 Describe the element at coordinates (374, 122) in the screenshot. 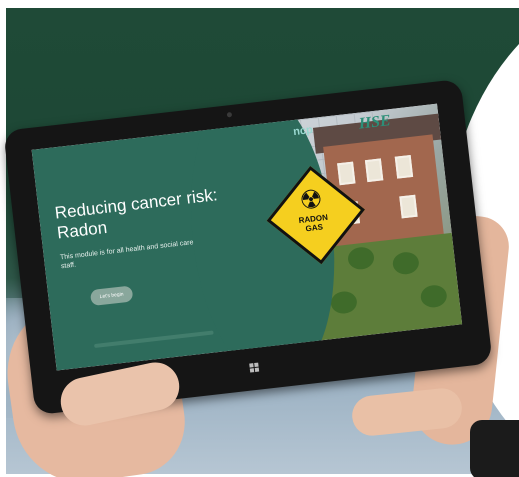

I see `hse-logo: HSE` at that location.